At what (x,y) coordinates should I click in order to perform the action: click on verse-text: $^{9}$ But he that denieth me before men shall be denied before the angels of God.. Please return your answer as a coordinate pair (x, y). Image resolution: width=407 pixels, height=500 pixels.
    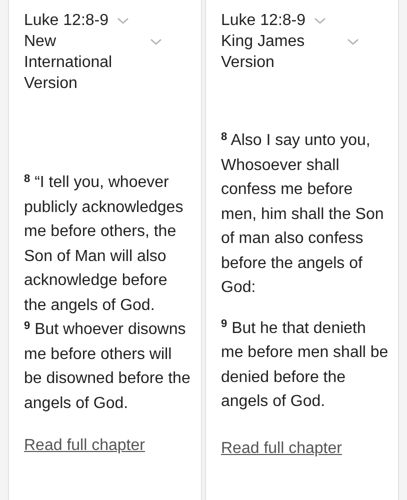
    Looking at the image, I should click on (305, 364).